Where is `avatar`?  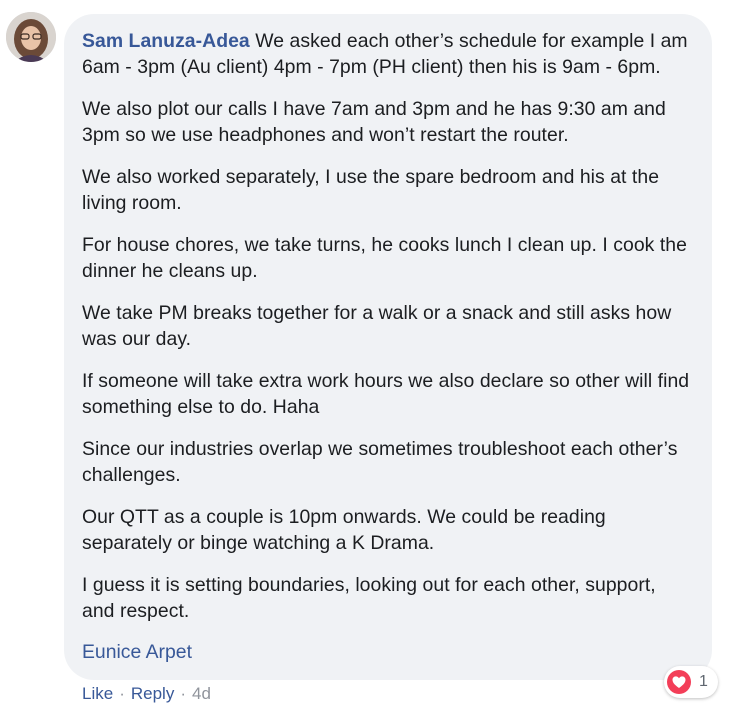
avatar is located at coordinates (31, 37).